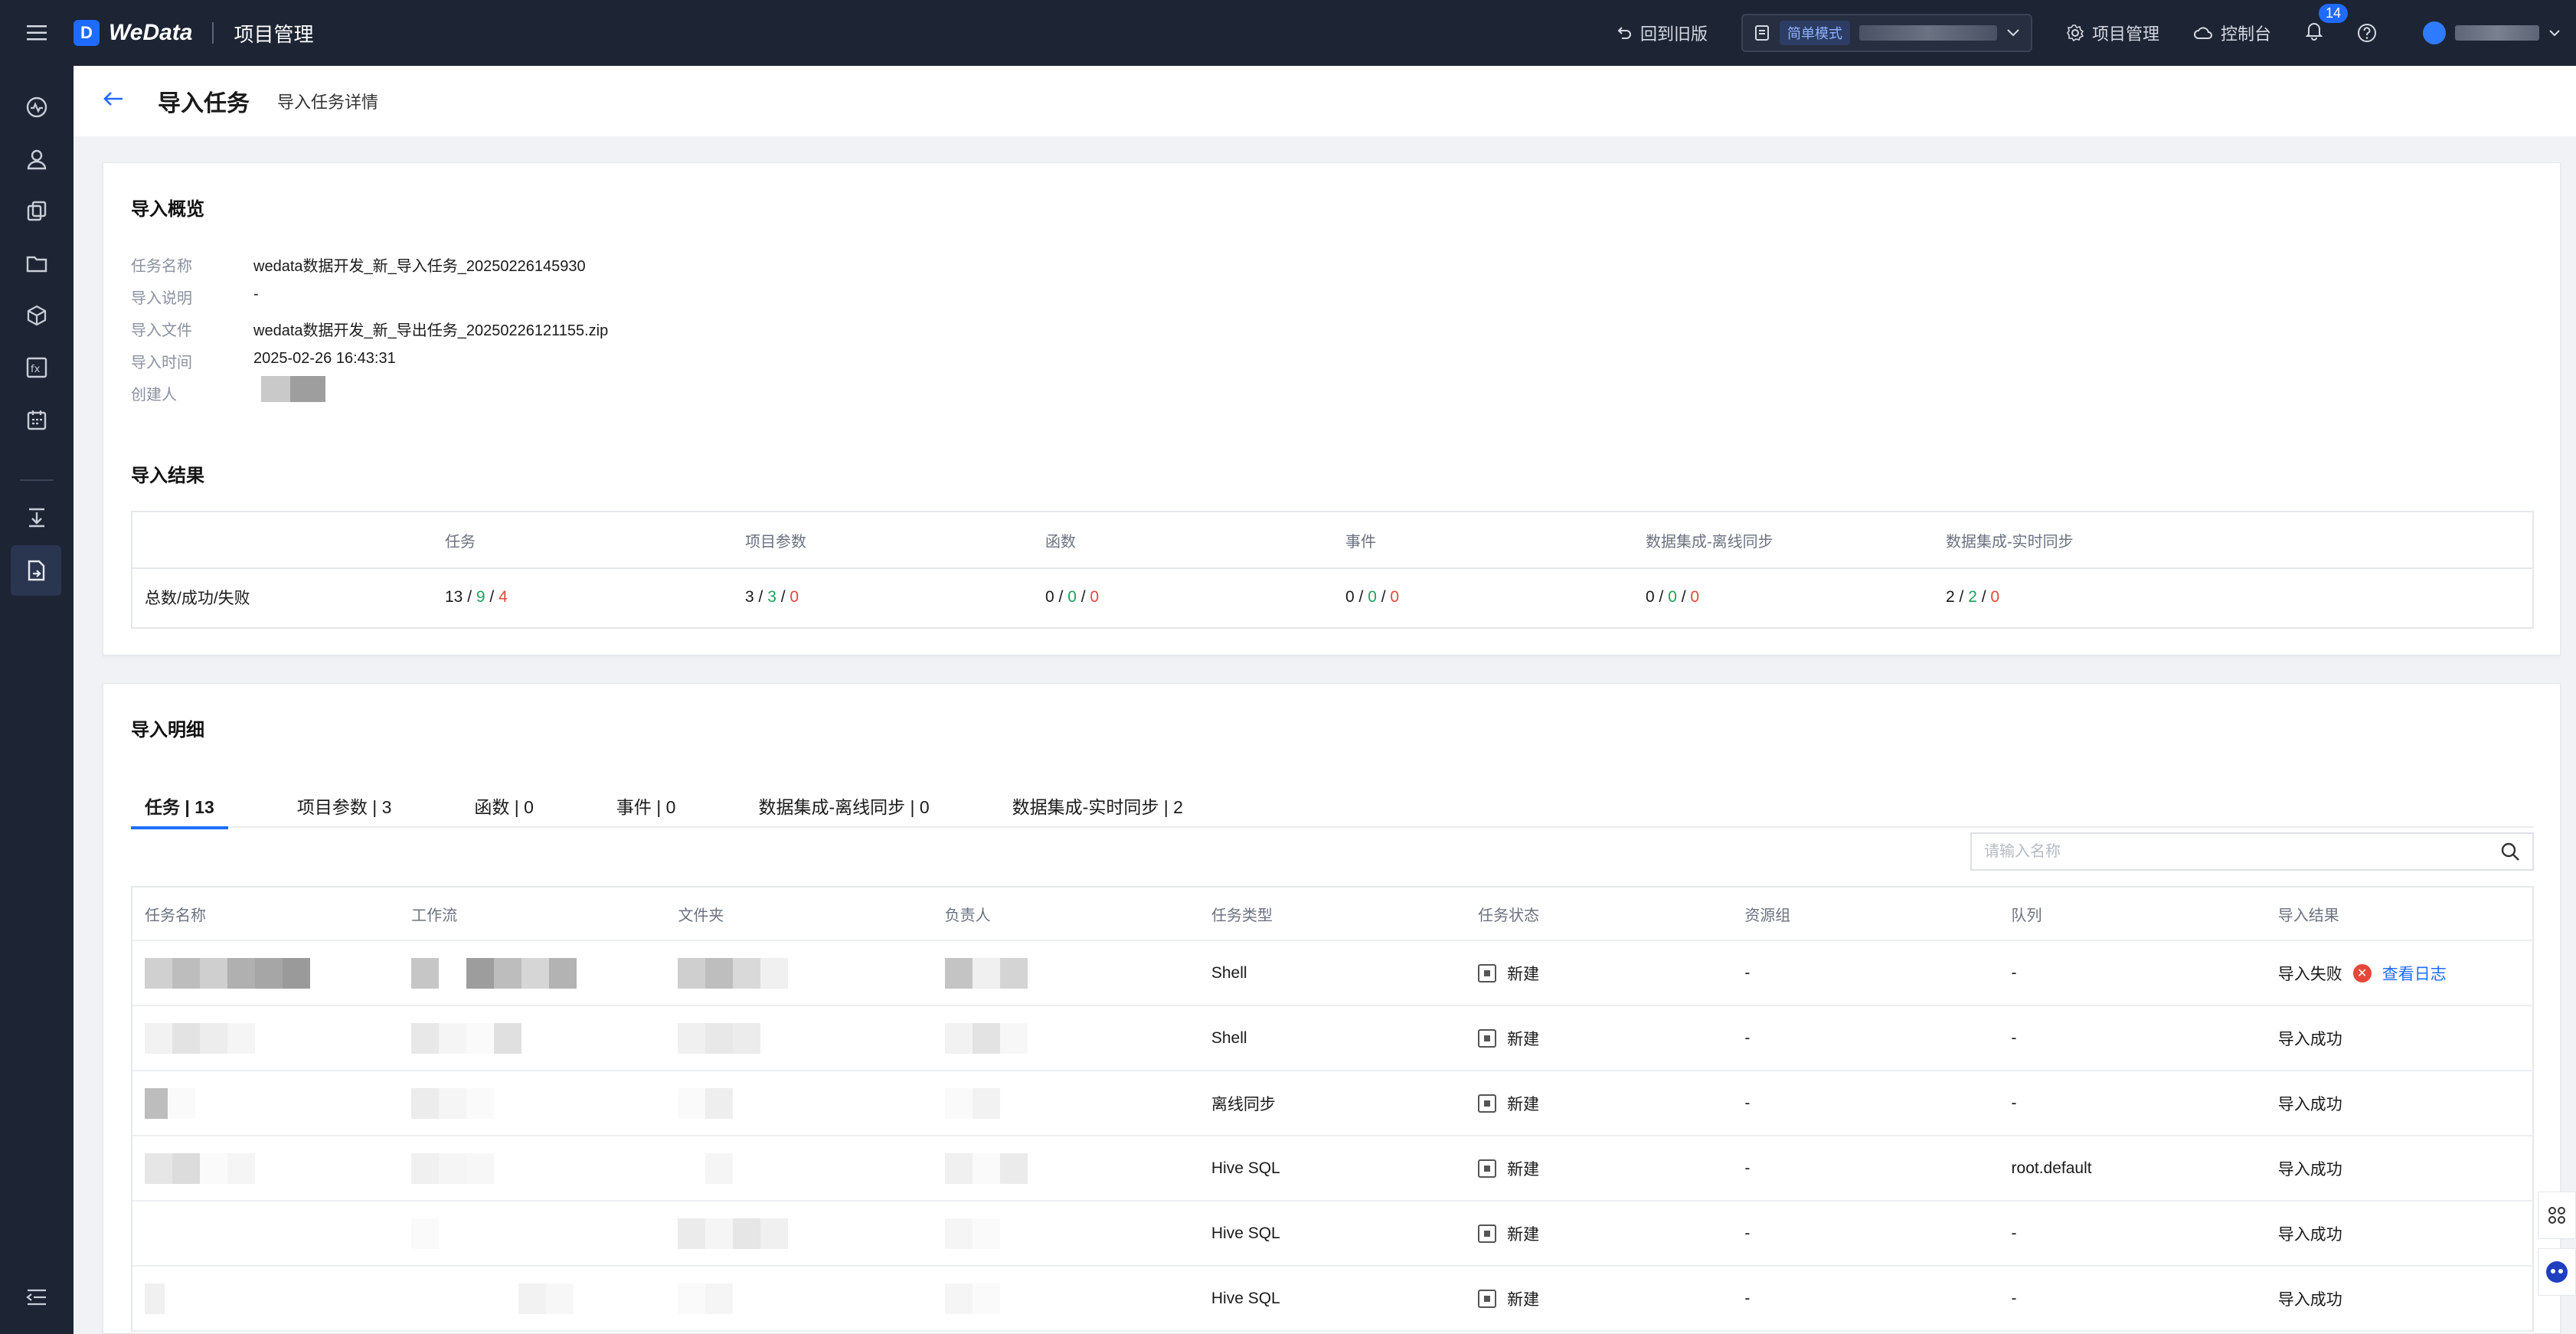  Describe the element at coordinates (2510, 852) in the screenshot. I see `search-icon` at that location.